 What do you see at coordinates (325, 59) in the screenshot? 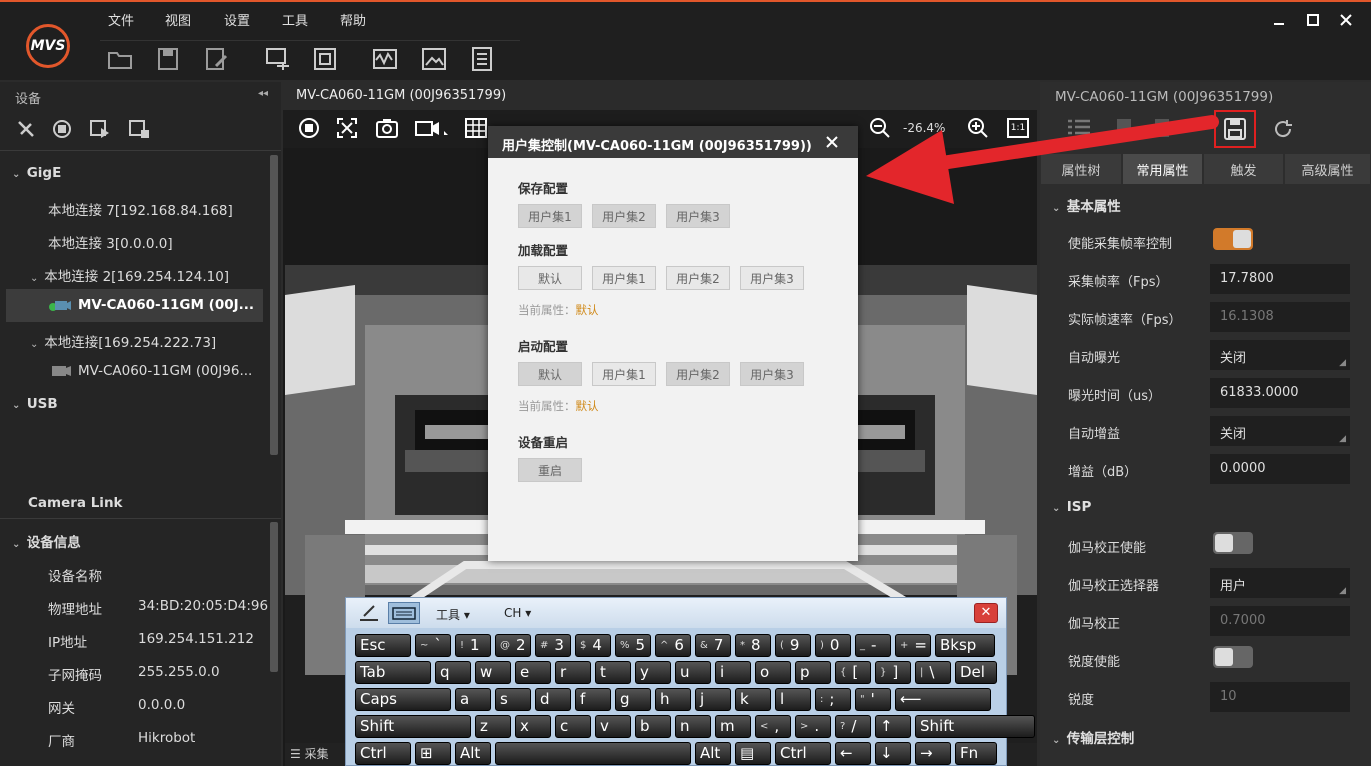
I see `fullscreen-icon` at bounding box center [325, 59].